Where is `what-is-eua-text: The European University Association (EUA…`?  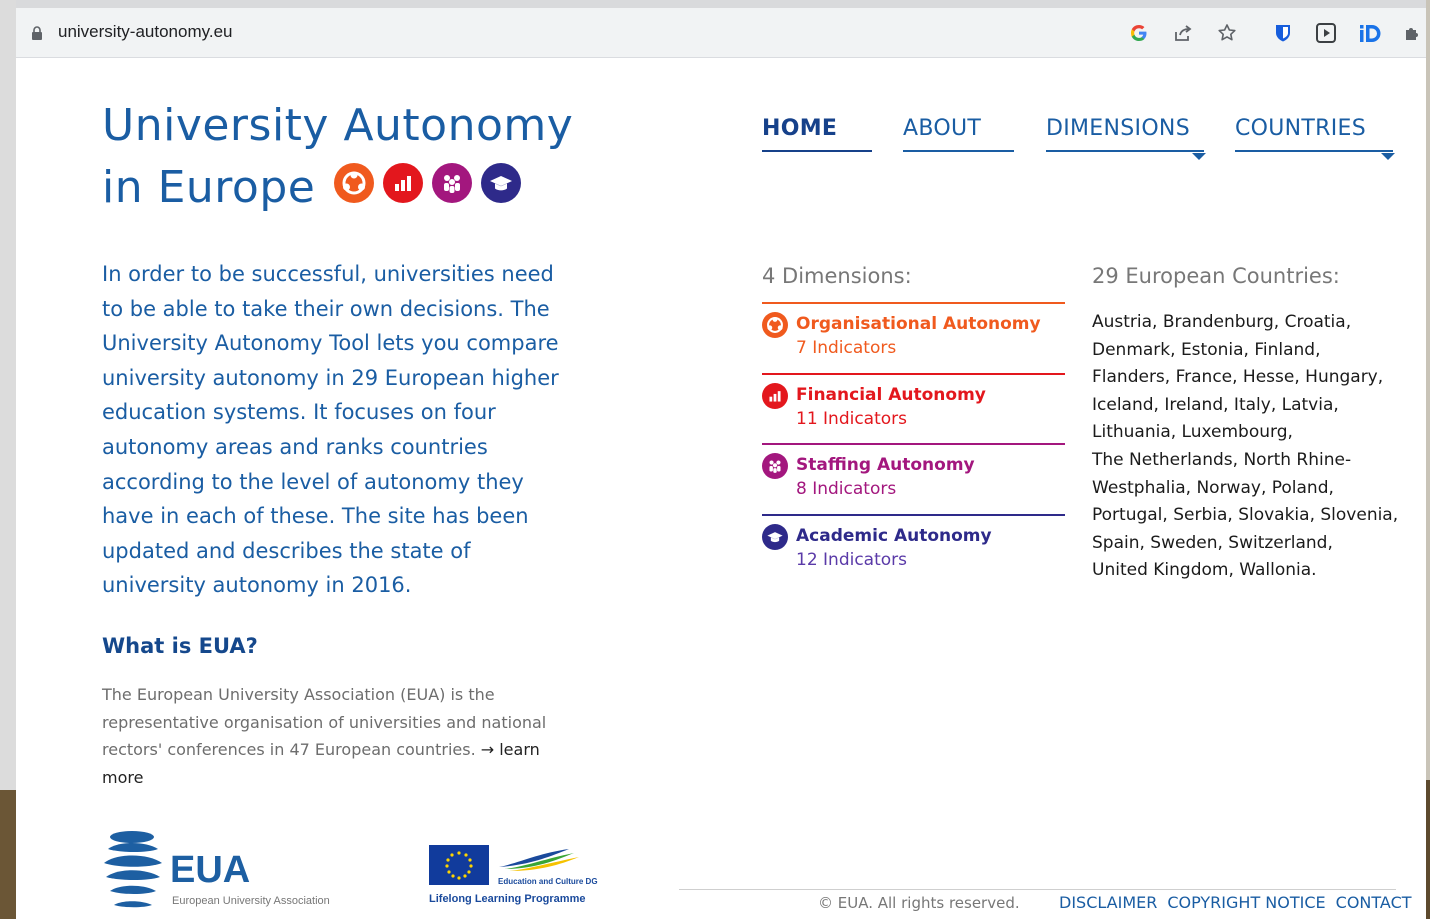
what-is-eua-text: The European University Association (EUA… is located at coordinates (341, 736).